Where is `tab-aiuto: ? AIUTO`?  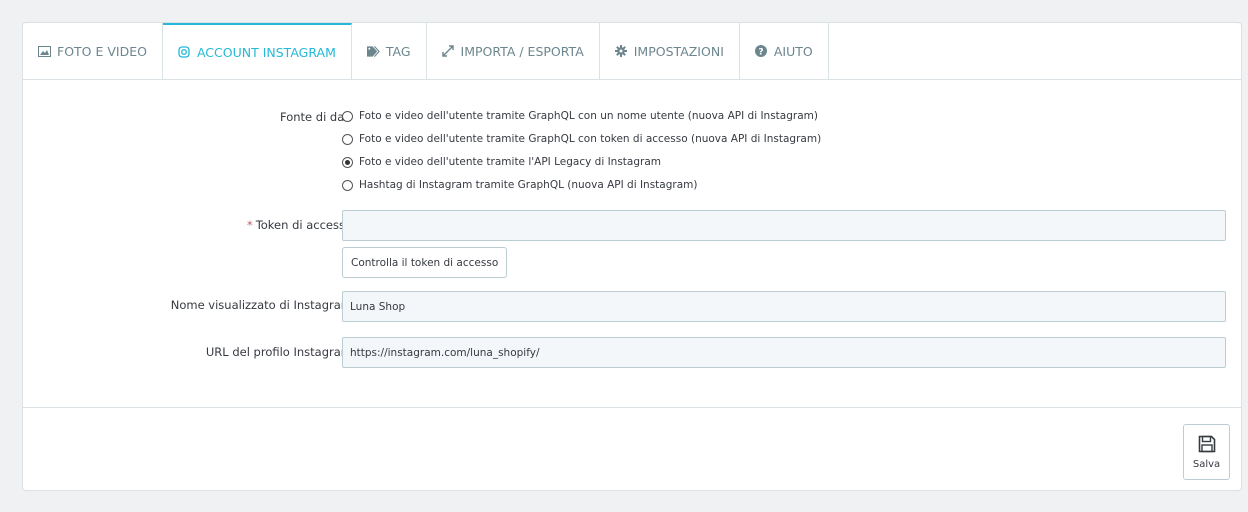
tab-aiuto: ? AIUTO is located at coordinates (784, 51).